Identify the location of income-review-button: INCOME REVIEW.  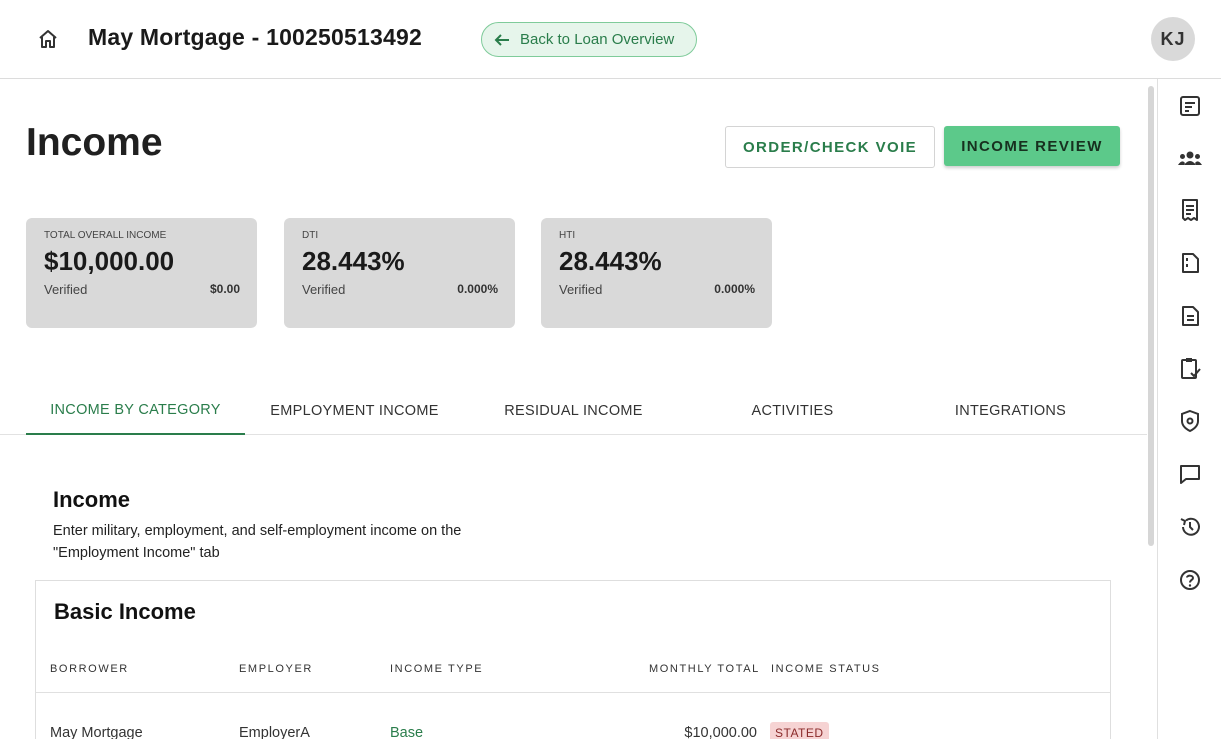
(1032, 146).